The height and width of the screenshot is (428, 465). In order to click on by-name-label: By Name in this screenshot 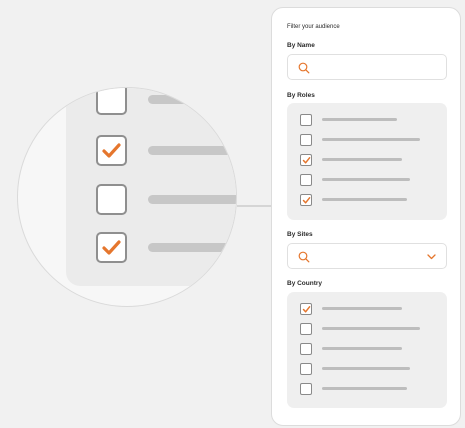, I will do `click(301, 45)`.